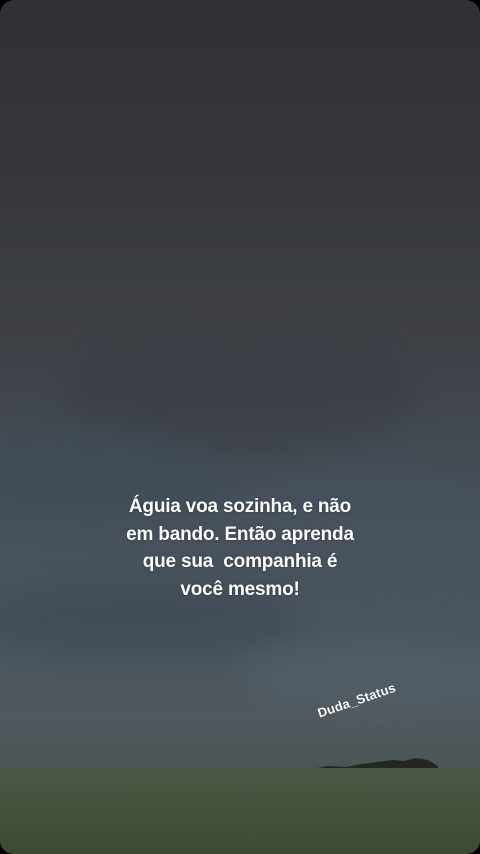  I want to click on grass-field, so click(240, 811).